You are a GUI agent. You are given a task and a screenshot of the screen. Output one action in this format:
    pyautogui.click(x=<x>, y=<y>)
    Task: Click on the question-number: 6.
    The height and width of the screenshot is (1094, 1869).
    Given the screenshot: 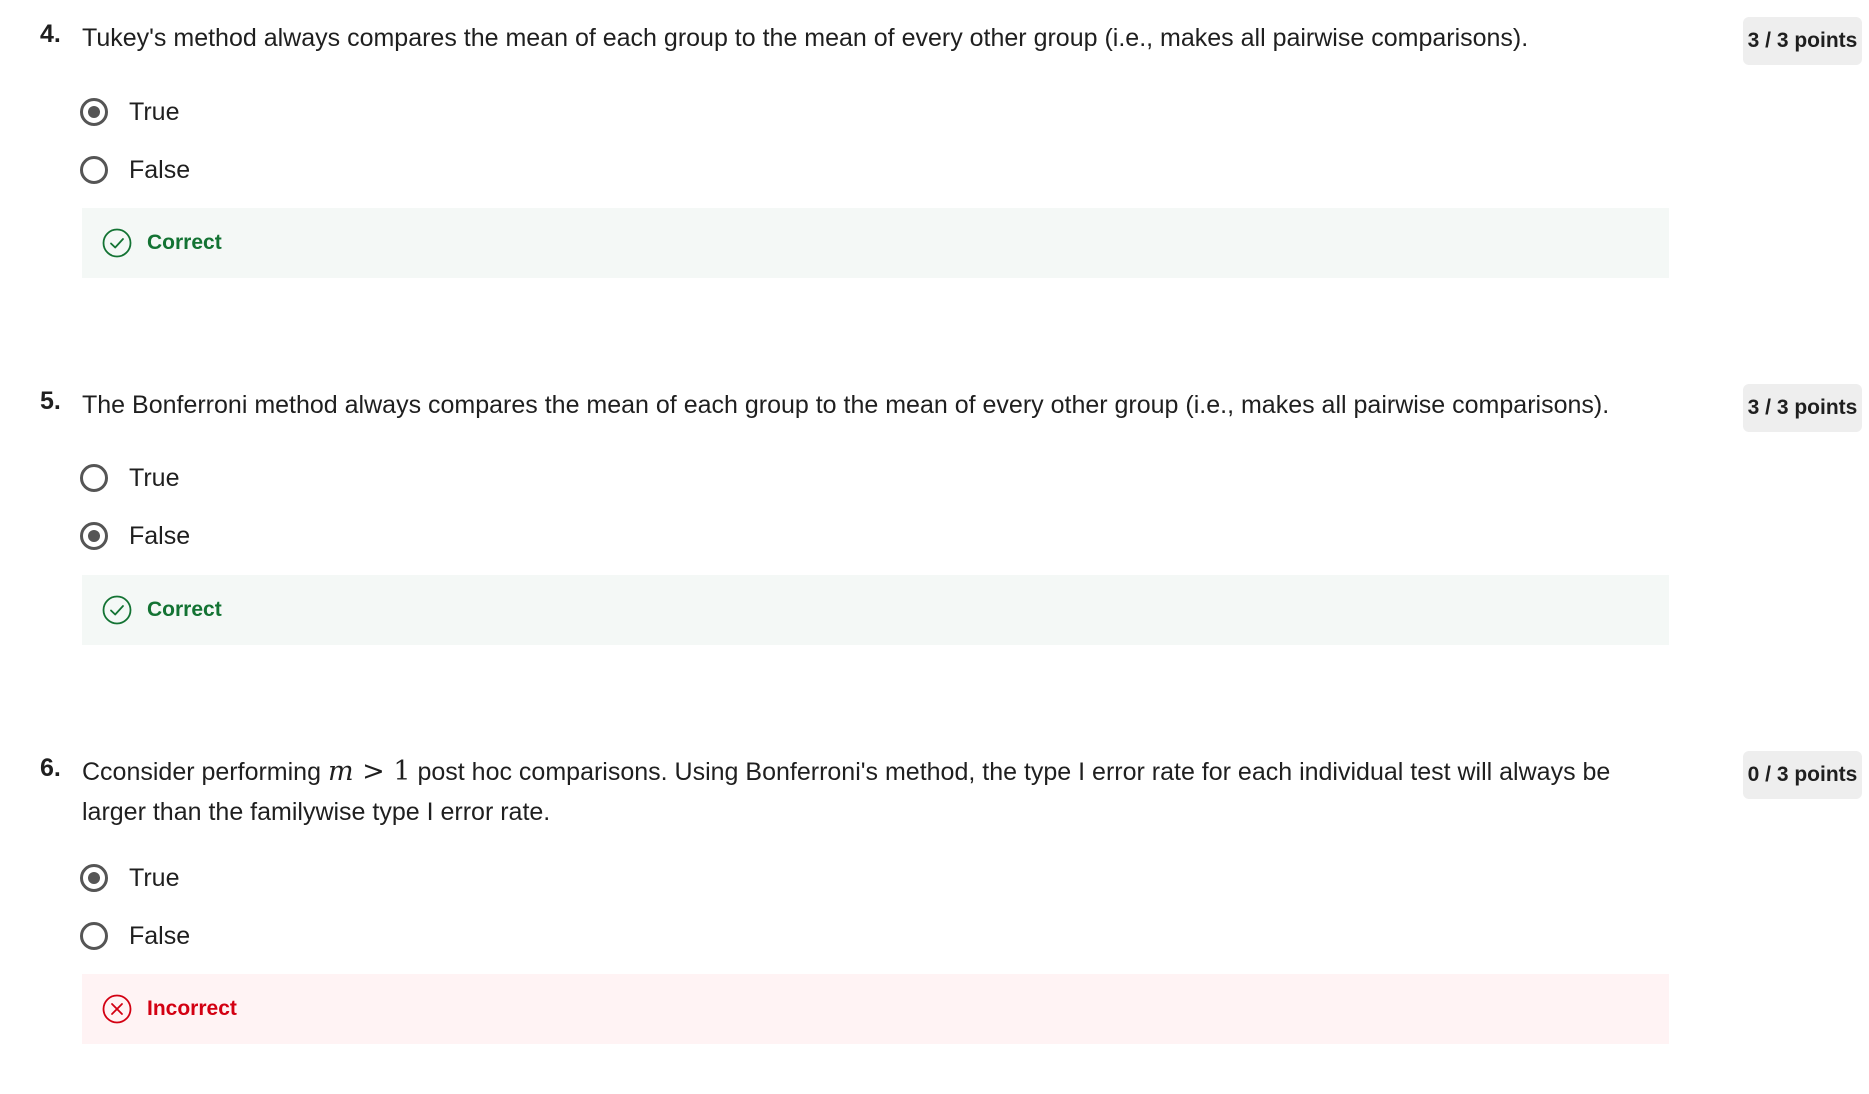 What is the action you would take?
    pyautogui.click(x=50, y=768)
    